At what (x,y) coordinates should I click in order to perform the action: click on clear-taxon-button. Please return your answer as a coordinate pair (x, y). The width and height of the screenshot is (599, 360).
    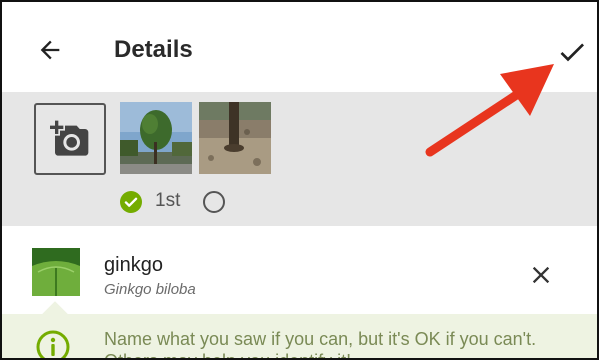
    Looking at the image, I should click on (541, 275).